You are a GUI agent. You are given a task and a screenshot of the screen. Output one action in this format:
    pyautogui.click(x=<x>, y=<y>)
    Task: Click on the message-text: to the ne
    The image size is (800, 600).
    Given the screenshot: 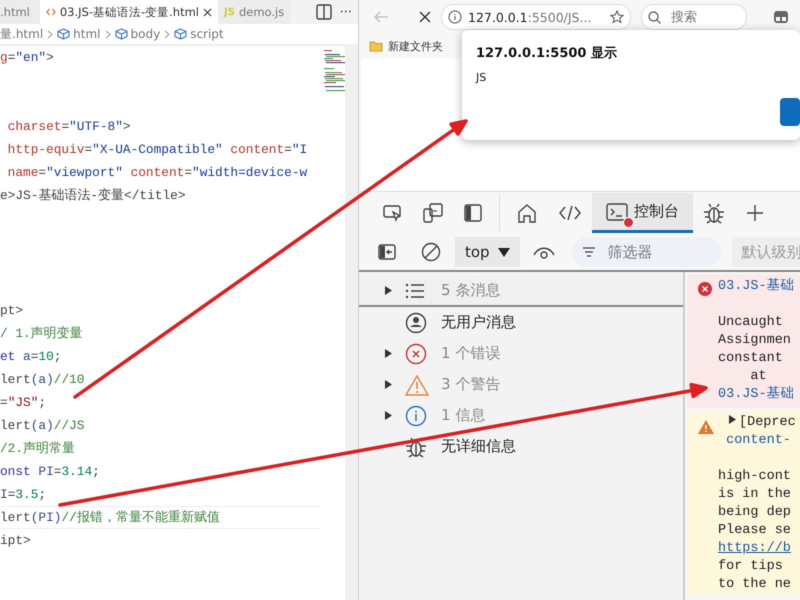 What is the action you would take?
    pyautogui.click(x=754, y=585)
    